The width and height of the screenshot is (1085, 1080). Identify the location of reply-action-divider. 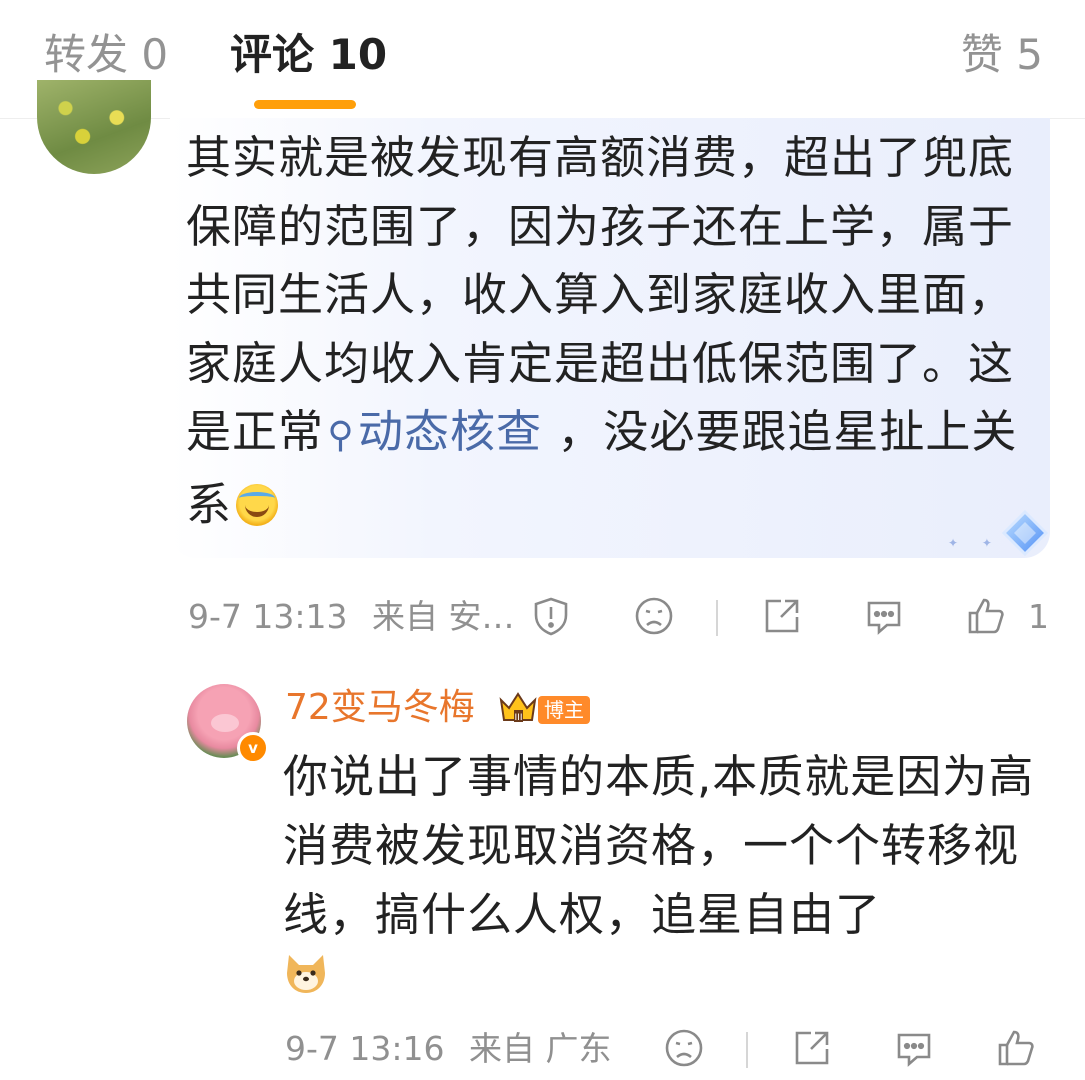
(747, 1050).